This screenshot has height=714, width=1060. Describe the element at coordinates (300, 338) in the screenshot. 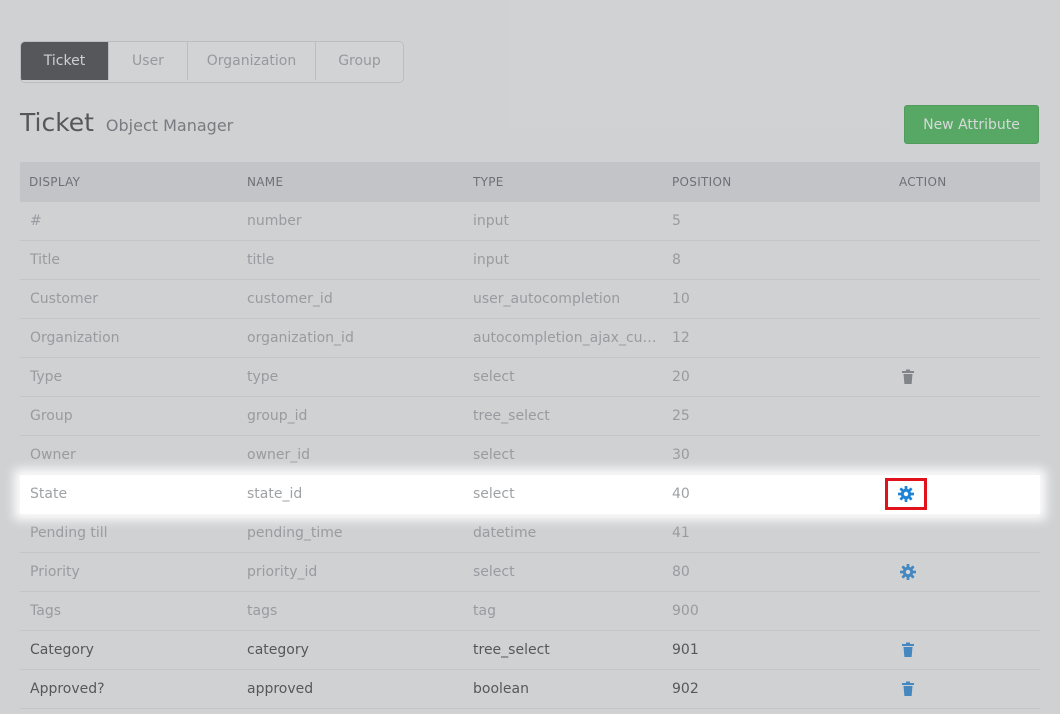

I see `cell-name: organization_id` at that location.